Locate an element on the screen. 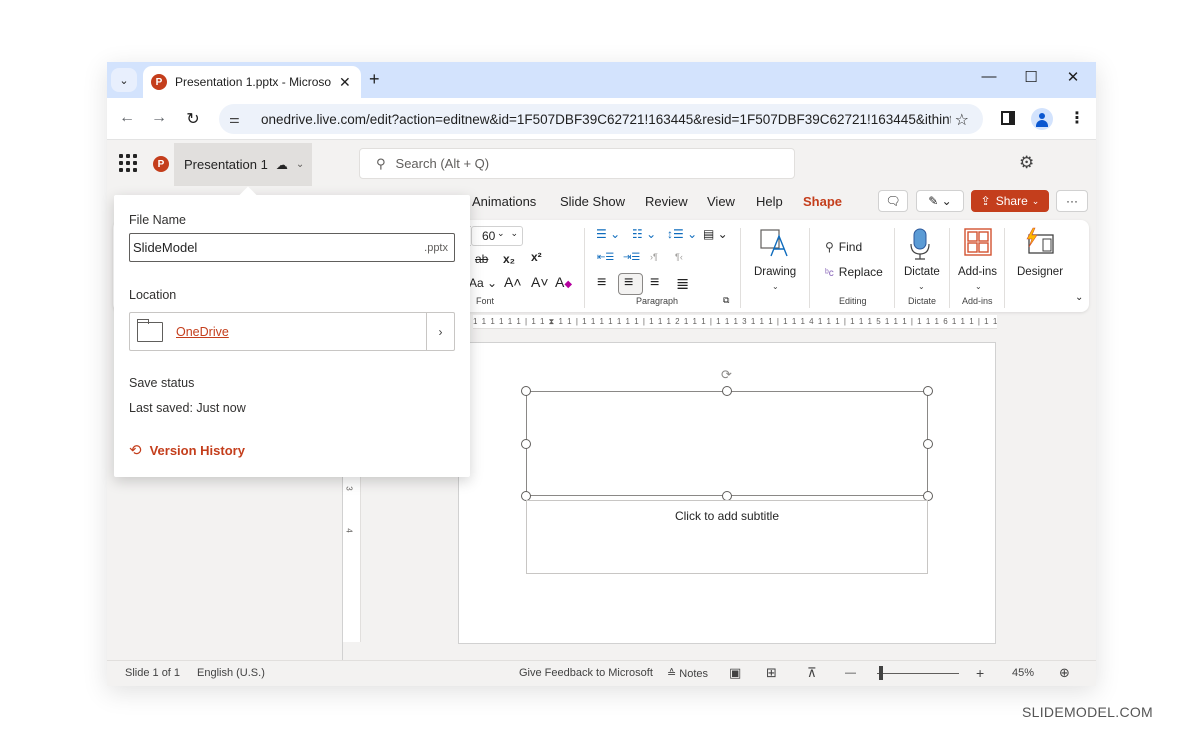  bookmark-star-icon: ☆ is located at coordinates (962, 120).